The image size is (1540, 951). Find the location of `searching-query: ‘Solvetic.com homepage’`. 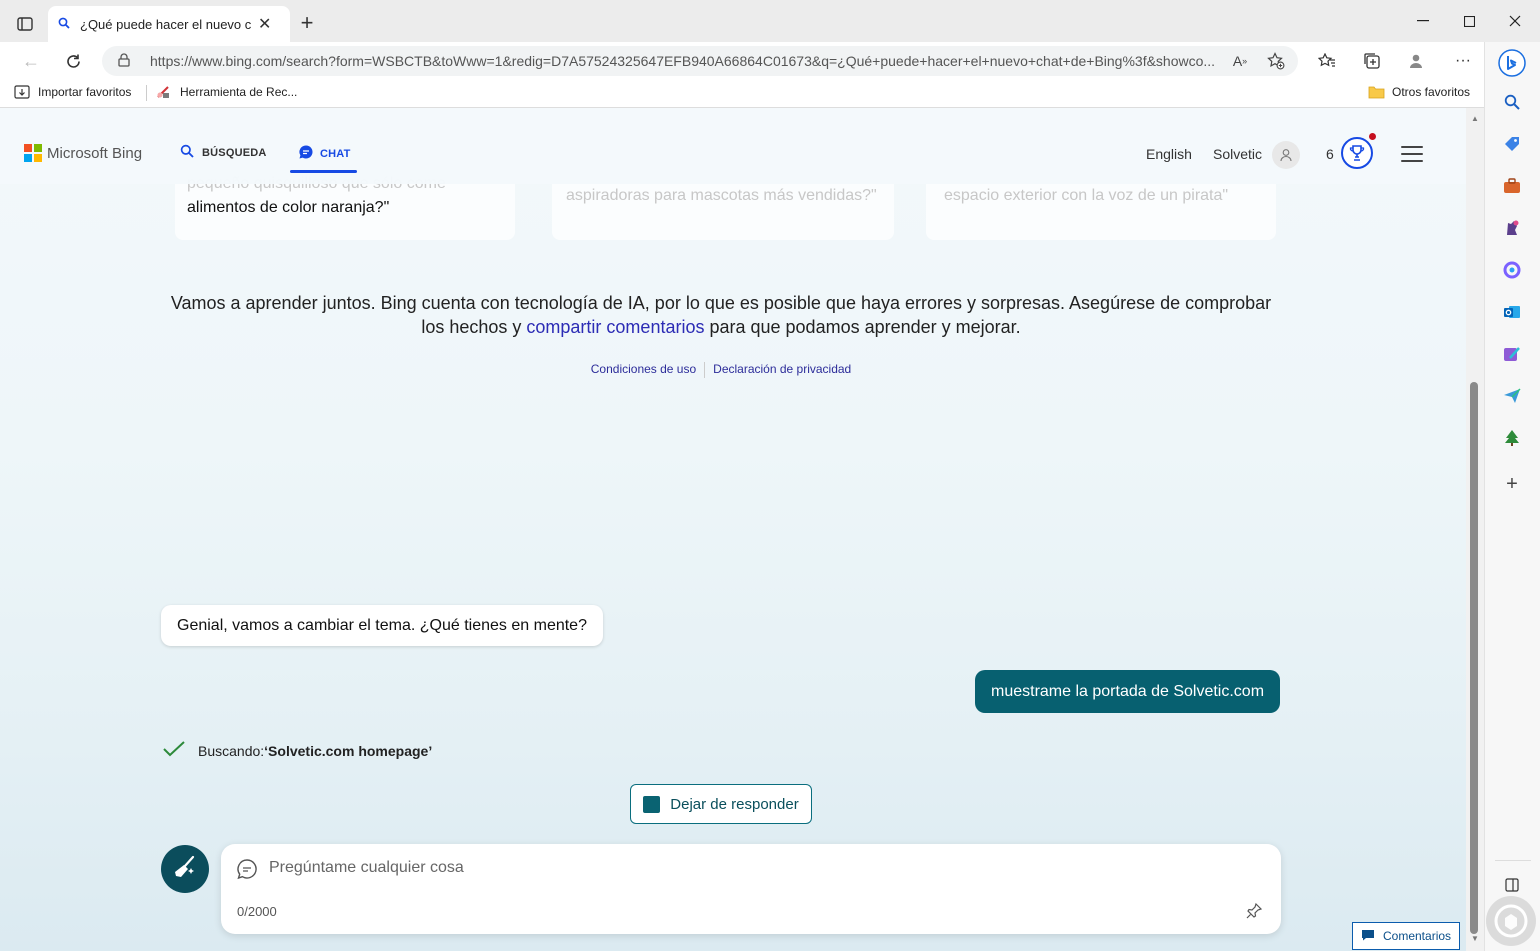

searching-query: ‘Solvetic.com homepage’ is located at coordinates (348, 750).